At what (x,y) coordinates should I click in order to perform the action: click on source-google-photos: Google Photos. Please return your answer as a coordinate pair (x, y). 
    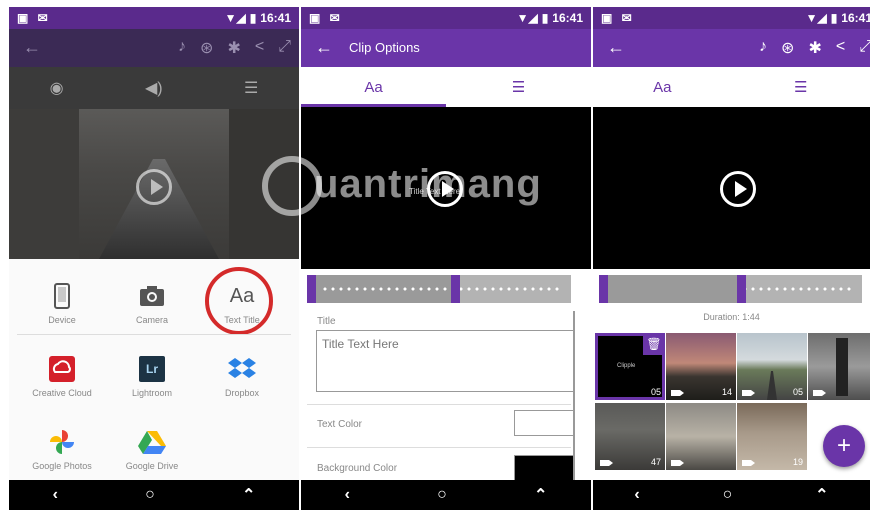
    Looking at the image, I should click on (62, 449).